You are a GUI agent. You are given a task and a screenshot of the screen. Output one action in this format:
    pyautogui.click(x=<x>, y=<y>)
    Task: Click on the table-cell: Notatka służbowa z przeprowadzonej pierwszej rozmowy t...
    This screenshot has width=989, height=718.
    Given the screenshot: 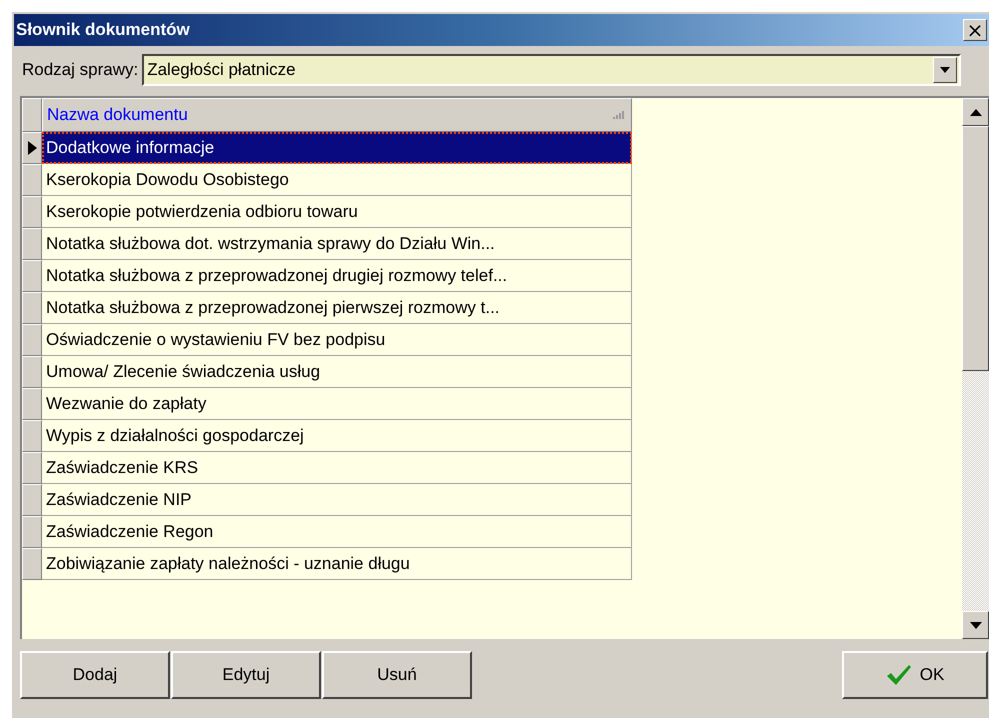 What is the action you would take?
    pyautogui.click(x=337, y=308)
    